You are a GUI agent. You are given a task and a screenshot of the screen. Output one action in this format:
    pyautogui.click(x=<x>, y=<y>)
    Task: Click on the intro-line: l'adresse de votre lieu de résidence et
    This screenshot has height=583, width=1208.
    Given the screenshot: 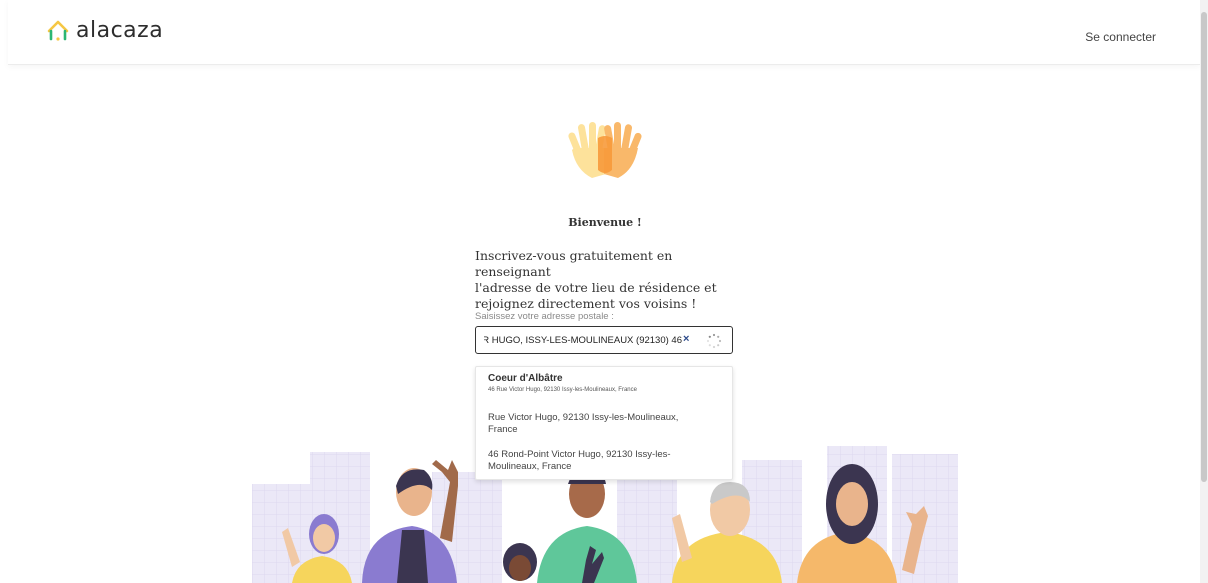 What is the action you would take?
    pyautogui.click(x=596, y=287)
    